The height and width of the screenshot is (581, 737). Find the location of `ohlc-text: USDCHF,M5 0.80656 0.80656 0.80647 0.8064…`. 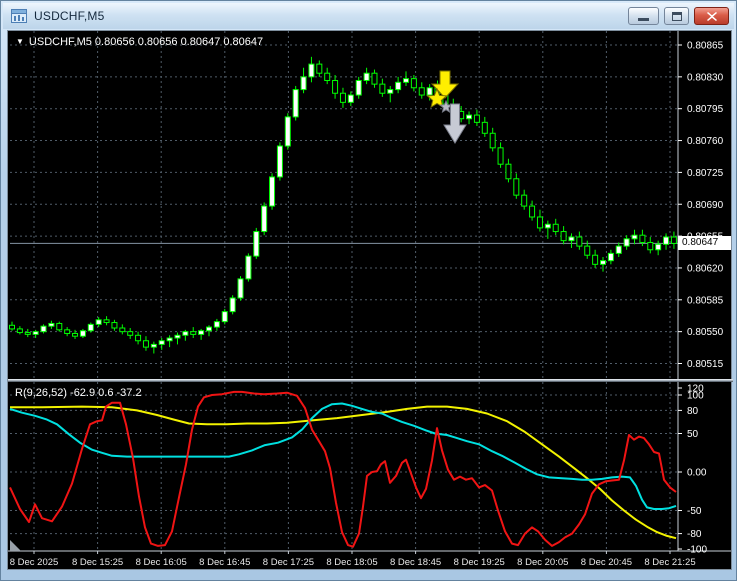

ohlc-text: USDCHF,M5 0.80656 0.80656 0.80647 0.8064… is located at coordinates (146, 42).